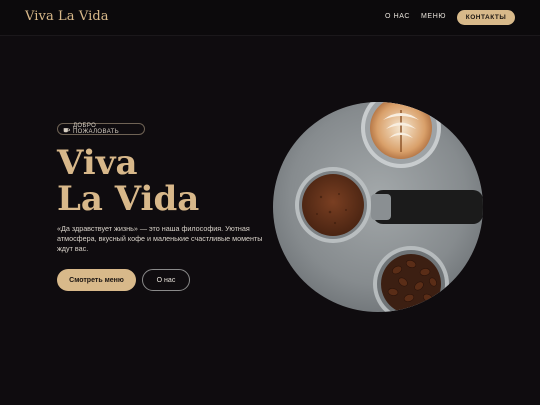  I want to click on welcome-badge-label: ДОБРО ПОЖАЛОВАТЬ, so click(96, 129).